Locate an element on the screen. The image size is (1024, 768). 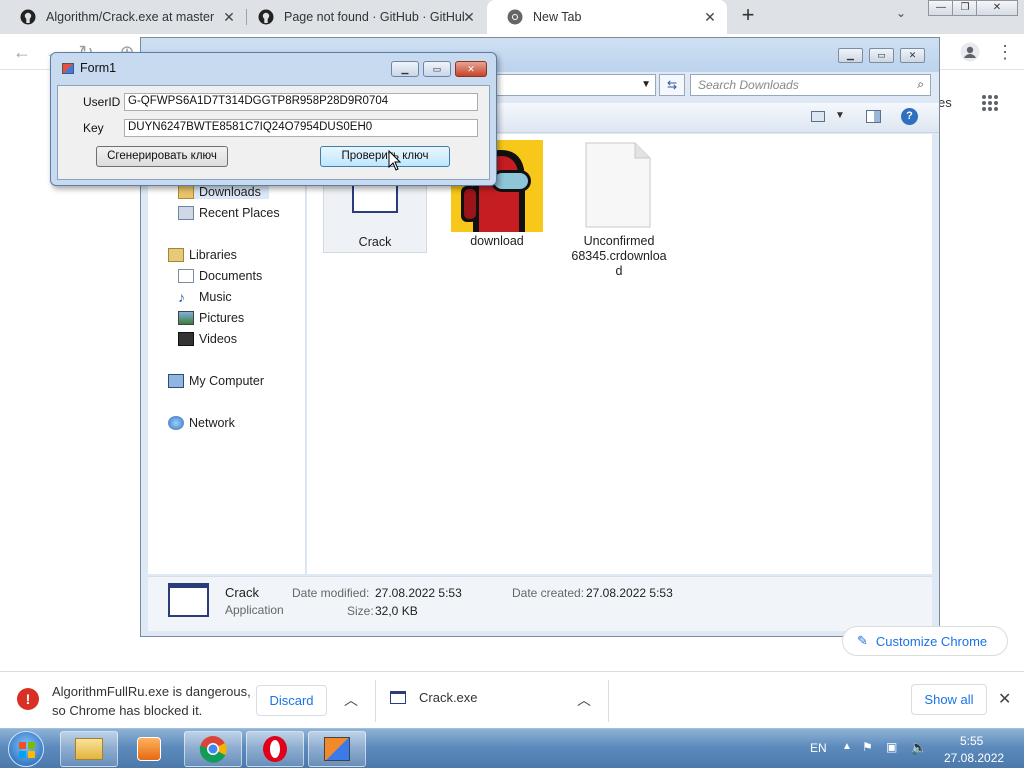
key-field: DUYN6247BWTE8581C7IQ24O7954DUS0EH0 is located at coordinates (301, 128).